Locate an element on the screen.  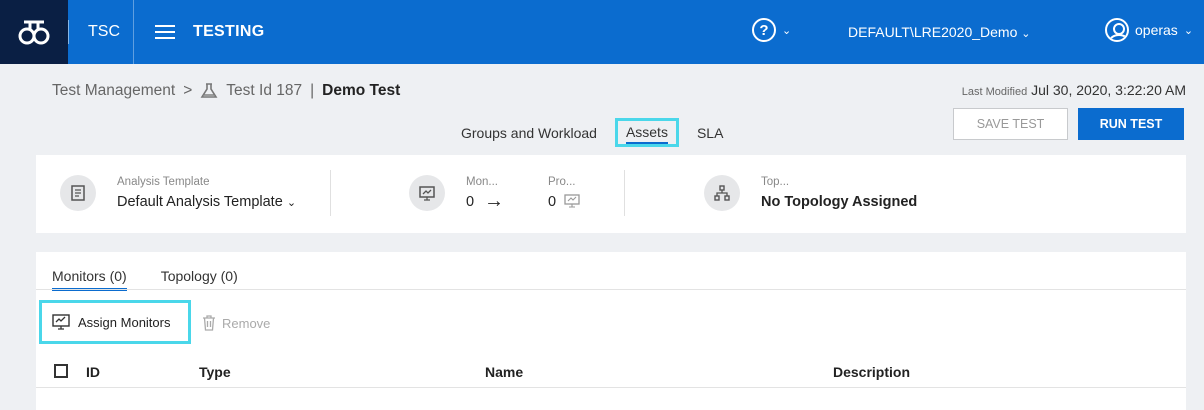
breadcrumb-test-management: Test Management is located at coordinates (113, 91).